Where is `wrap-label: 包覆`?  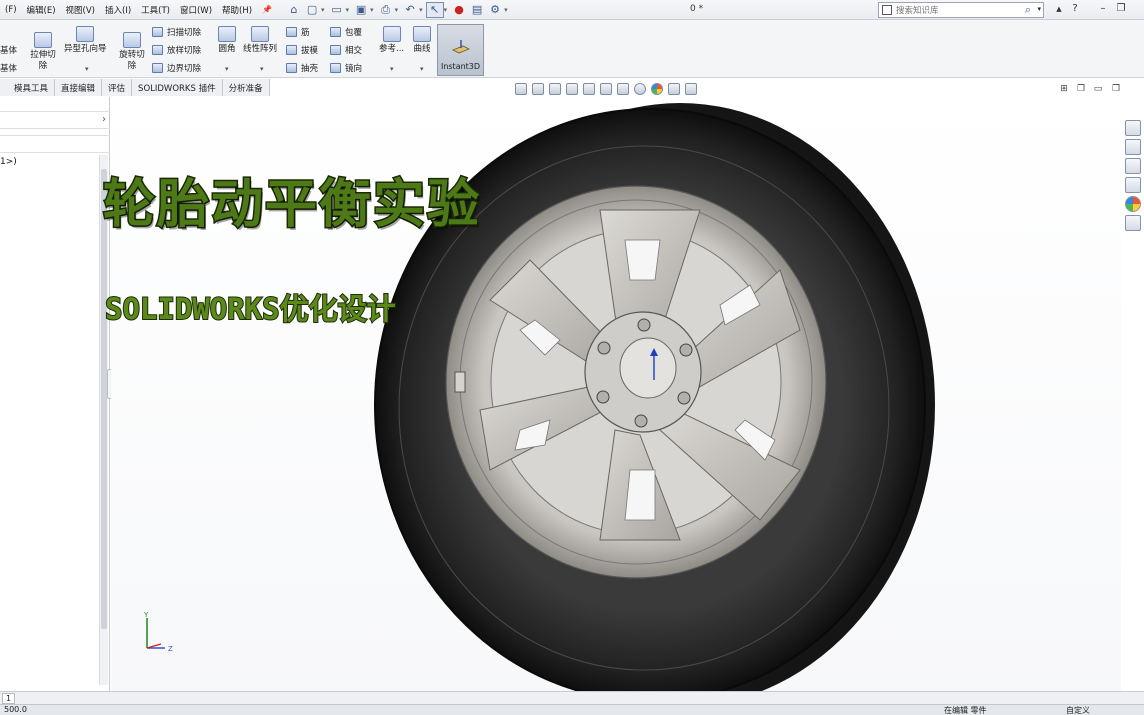 wrap-label: 包覆 is located at coordinates (354, 33).